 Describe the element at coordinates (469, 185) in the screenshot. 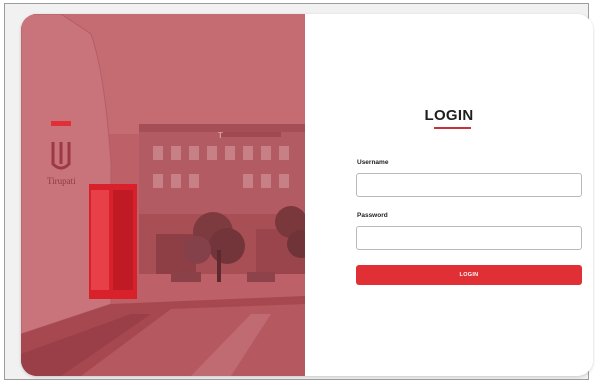

I see `username-input` at that location.